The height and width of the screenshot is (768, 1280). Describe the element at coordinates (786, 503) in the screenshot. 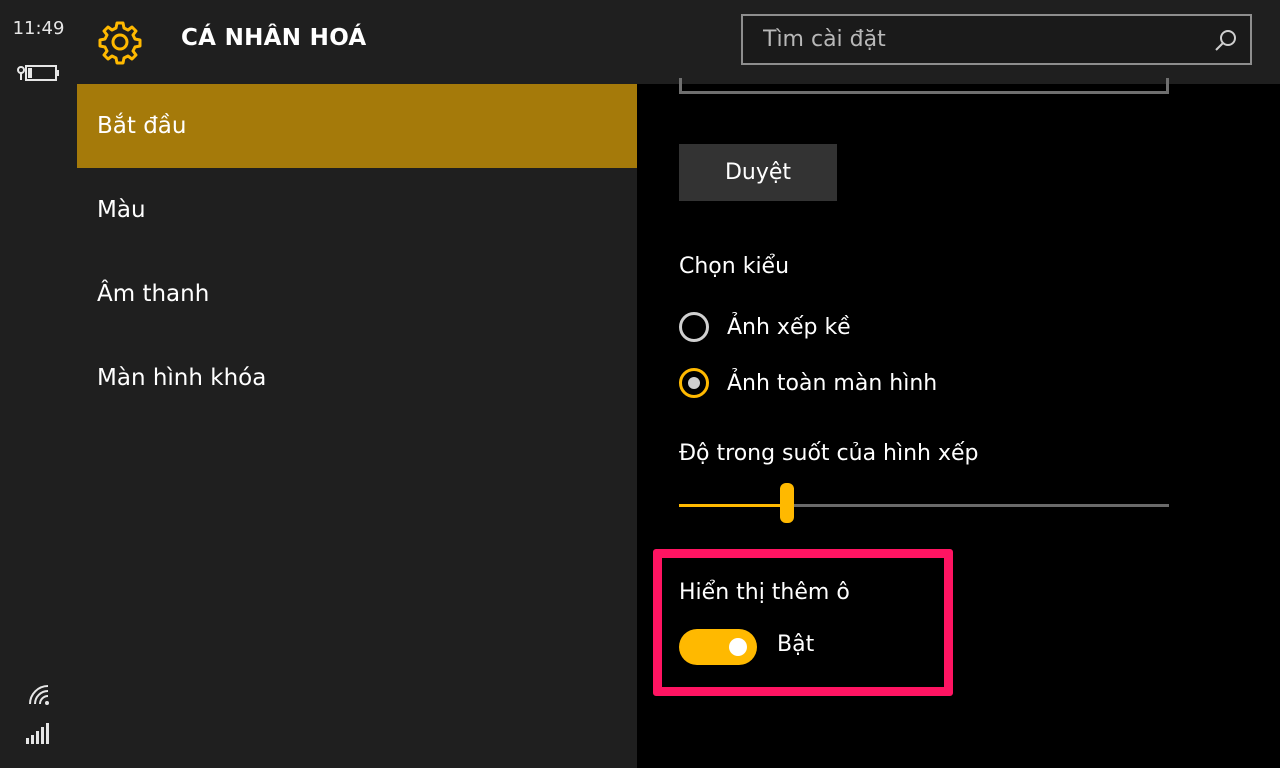

I see `slider-thumb` at that location.